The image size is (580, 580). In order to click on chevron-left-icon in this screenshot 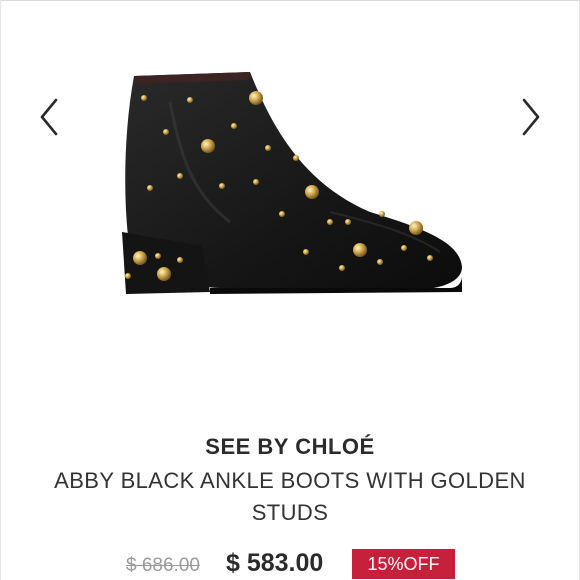, I will do `click(49, 117)`.